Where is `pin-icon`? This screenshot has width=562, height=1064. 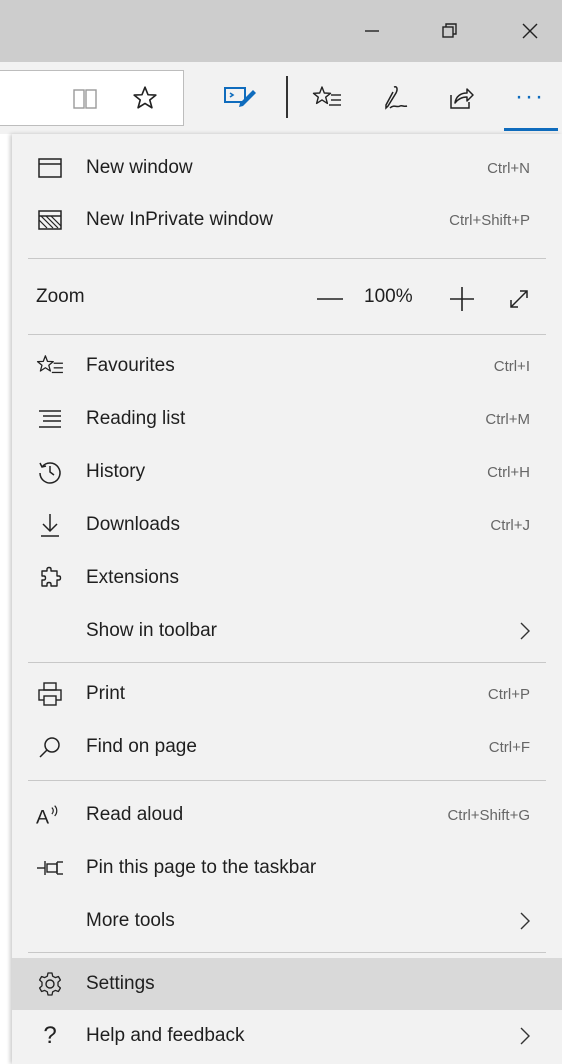 pin-icon is located at coordinates (50, 868).